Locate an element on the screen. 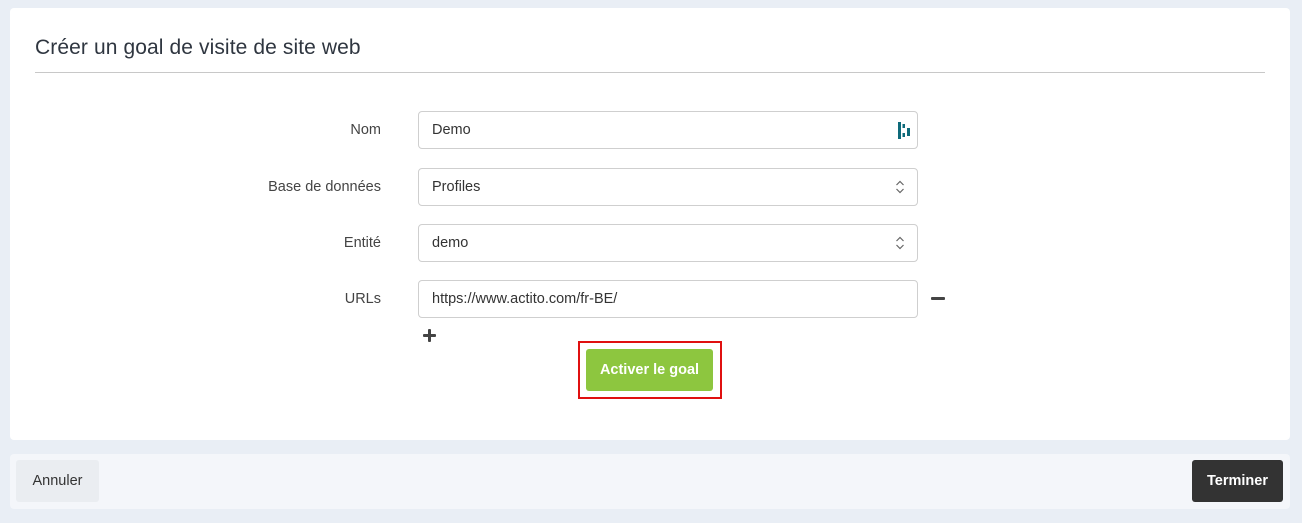  minus-icon is located at coordinates (938, 298).